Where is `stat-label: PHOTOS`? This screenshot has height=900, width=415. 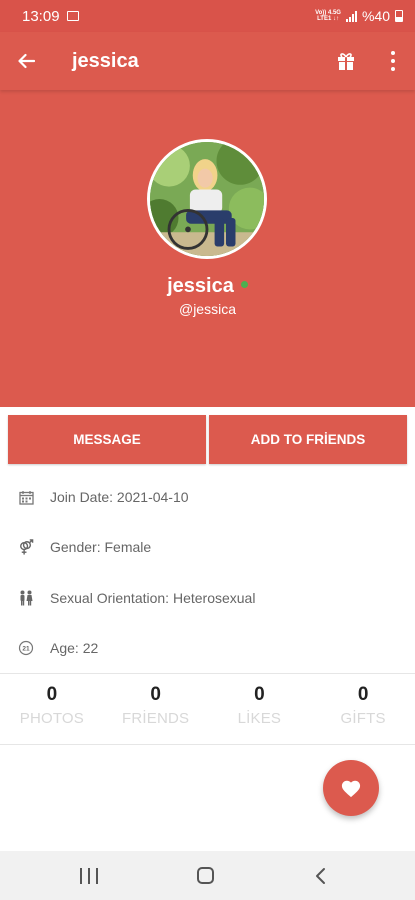 stat-label: PHOTOS is located at coordinates (52, 718).